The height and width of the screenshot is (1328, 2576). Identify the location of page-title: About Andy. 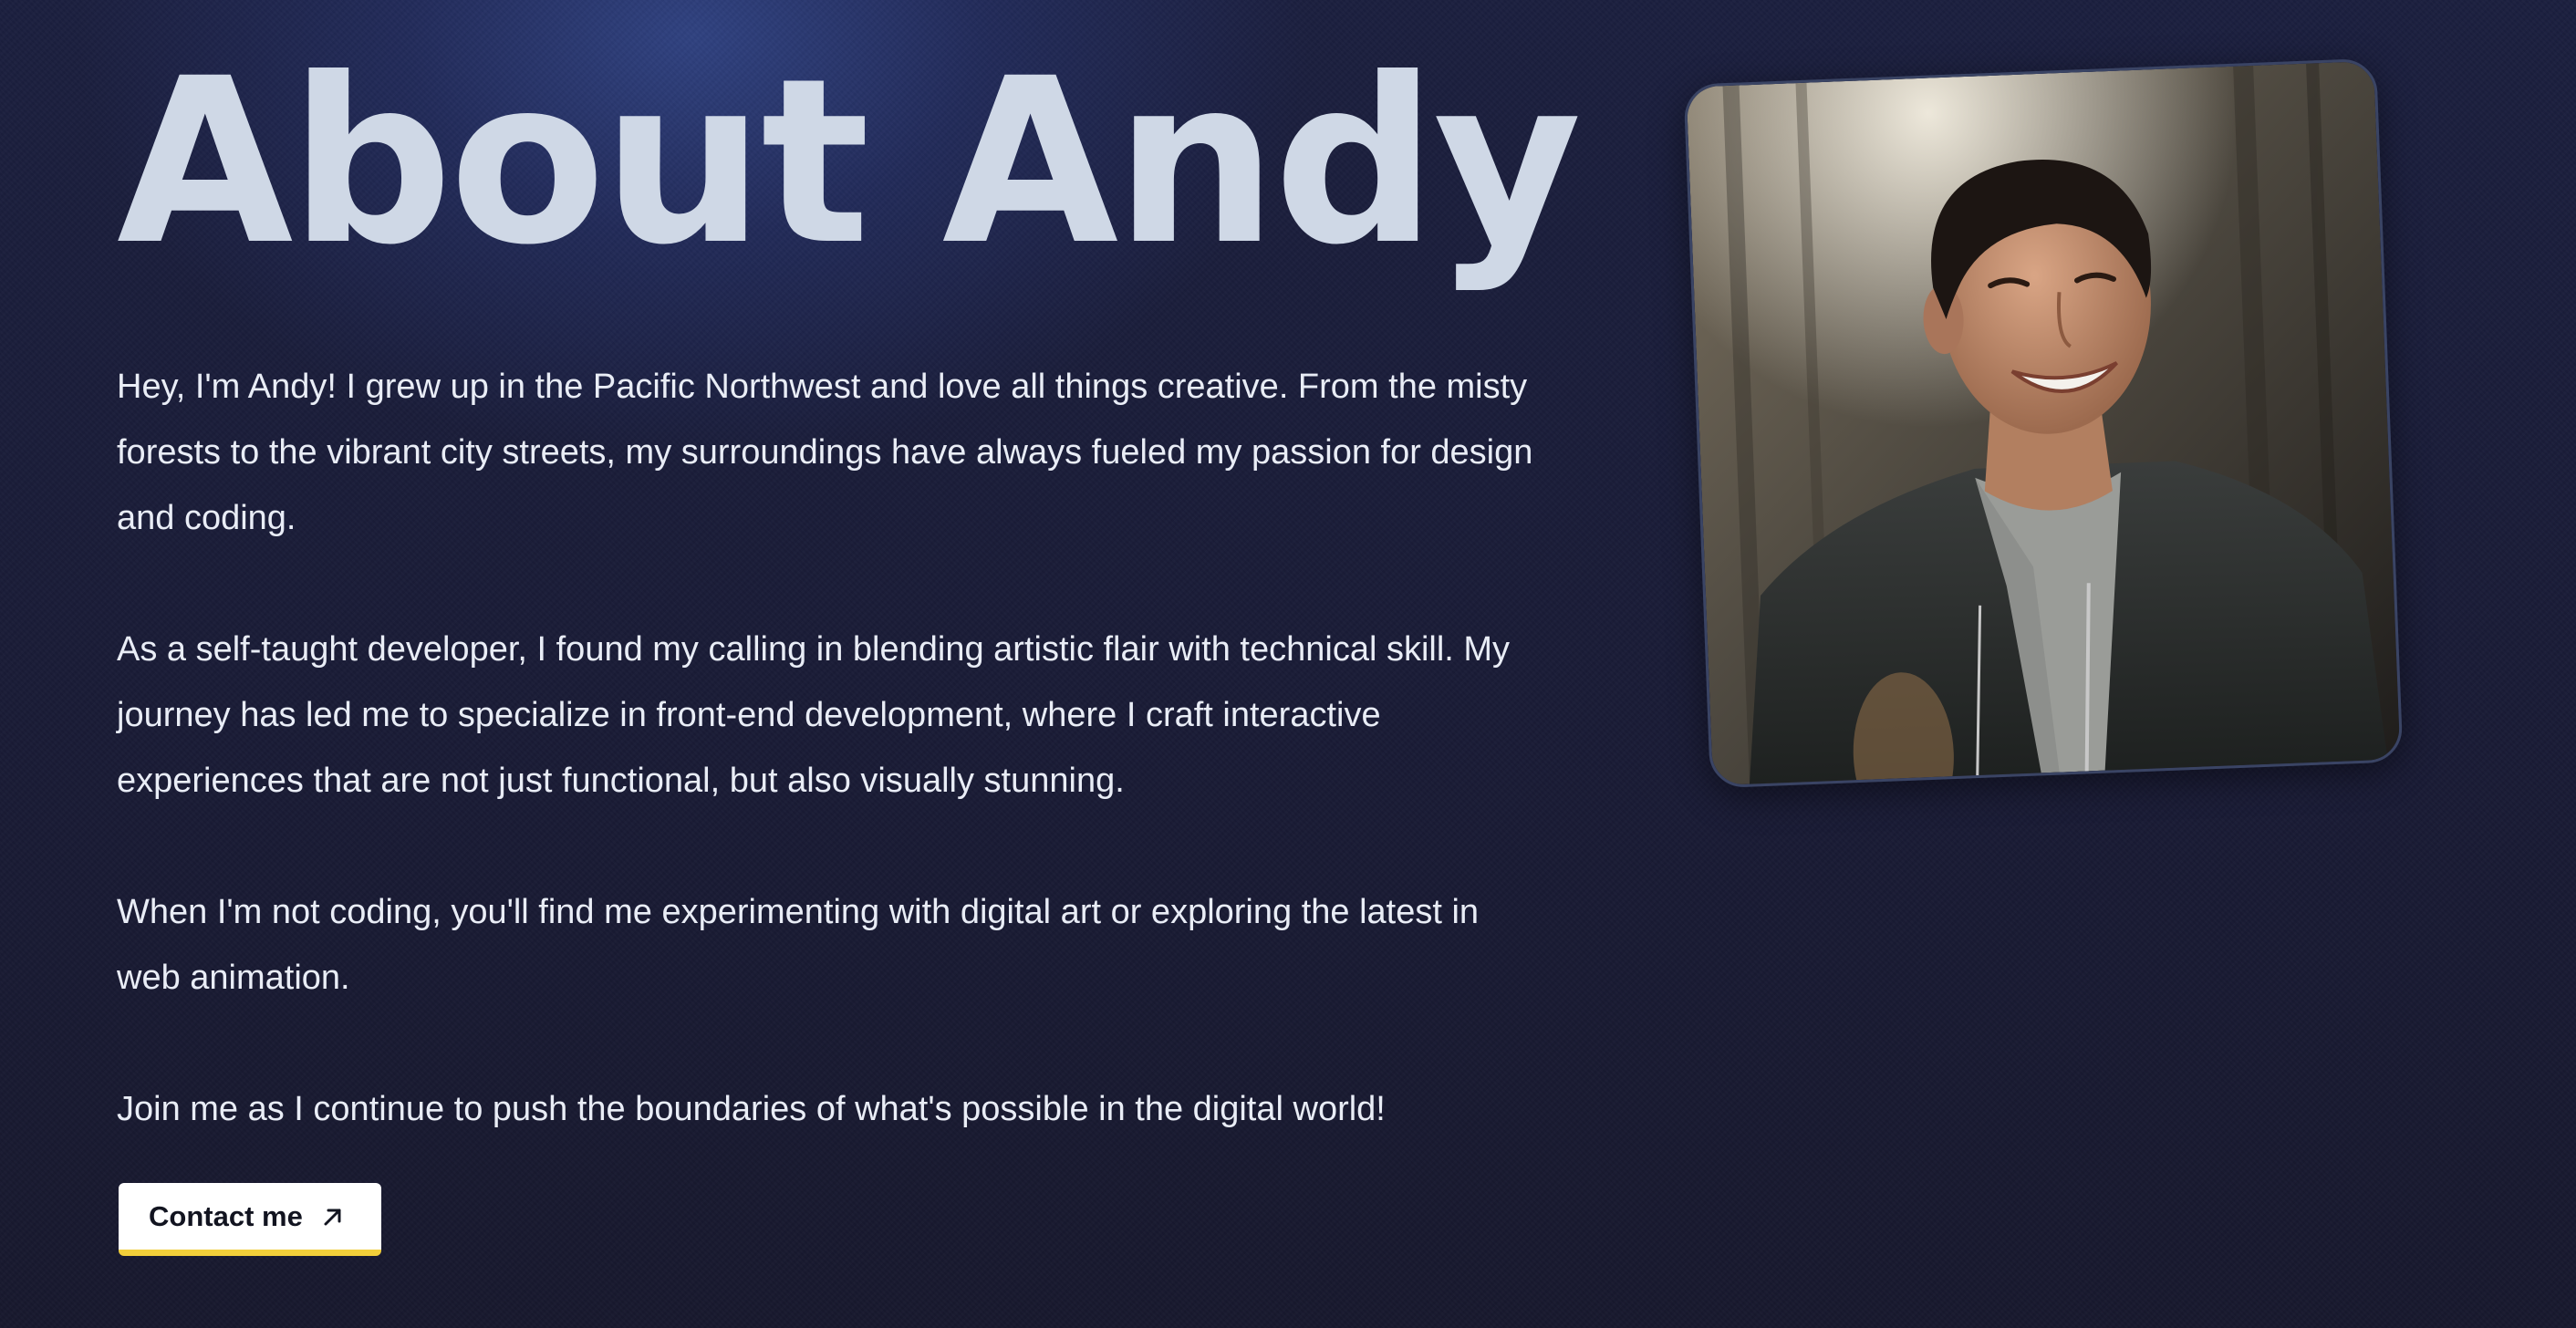
(849, 162).